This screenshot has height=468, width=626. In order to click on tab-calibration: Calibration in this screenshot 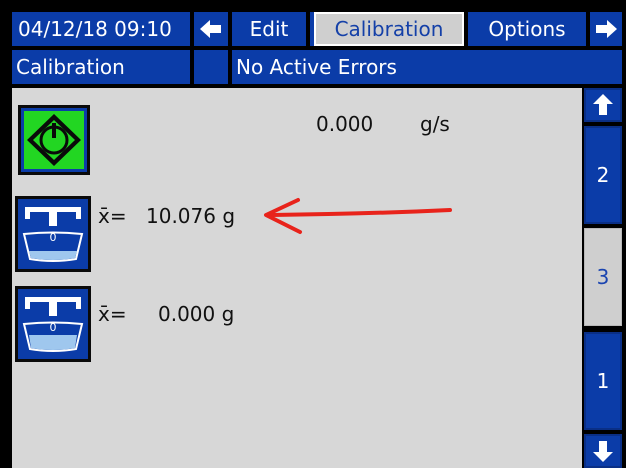, I will do `click(389, 29)`.